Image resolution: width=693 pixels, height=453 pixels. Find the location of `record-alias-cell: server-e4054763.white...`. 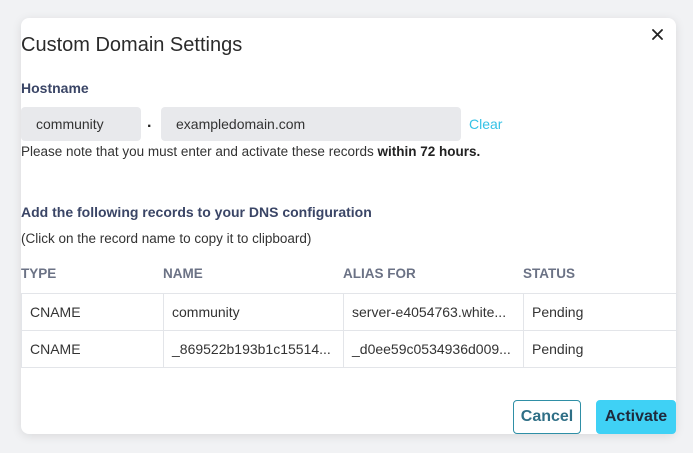

record-alias-cell: server-e4054763.white... is located at coordinates (433, 312).